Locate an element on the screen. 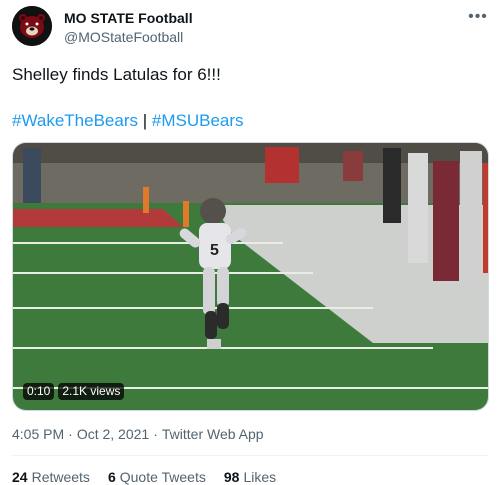 This screenshot has height=485, width=500. author-handle: @MOStateFootball is located at coordinates (128, 37).